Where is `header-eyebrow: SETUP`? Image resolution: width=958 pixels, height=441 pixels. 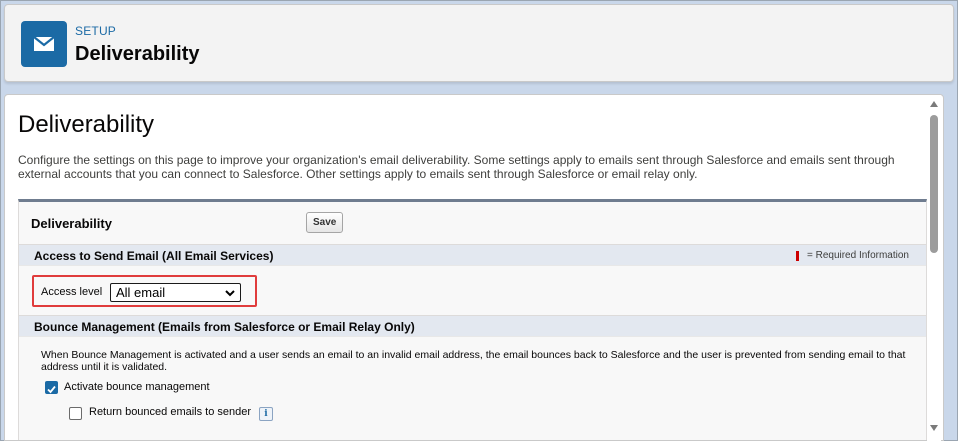 header-eyebrow: SETUP is located at coordinates (96, 31).